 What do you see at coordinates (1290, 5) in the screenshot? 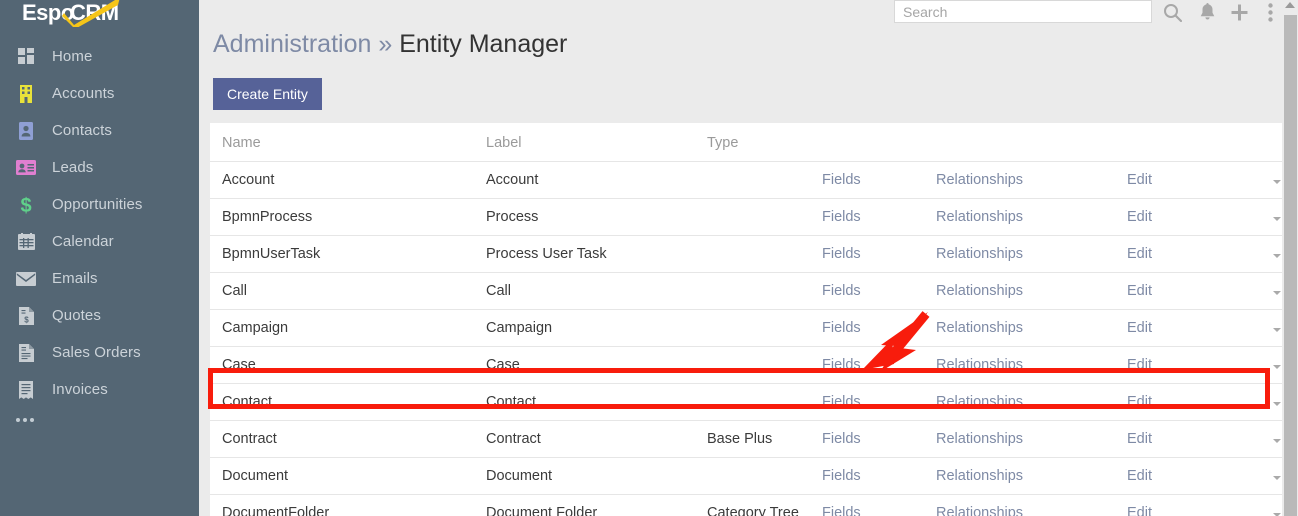
I see `scroll-up-arrow-icon` at bounding box center [1290, 5].